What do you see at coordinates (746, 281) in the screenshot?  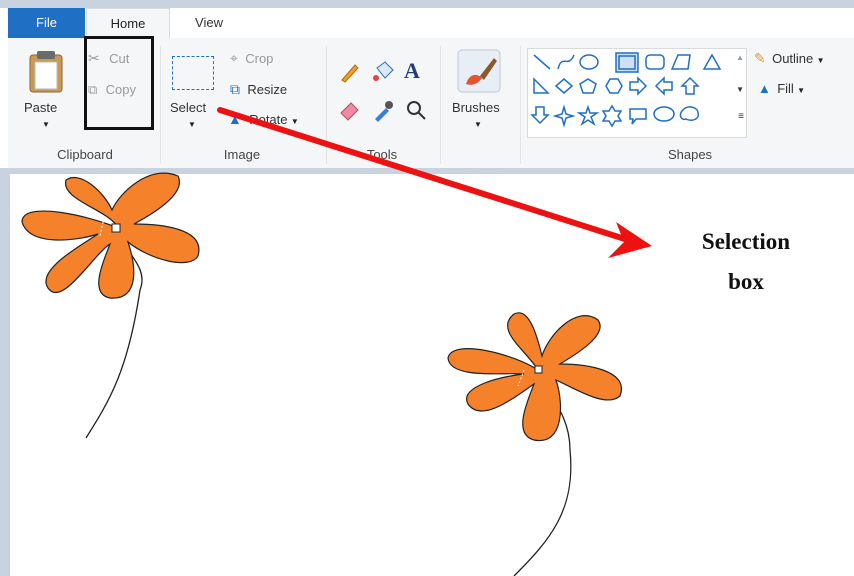 I see `annotation-line-2: box` at bounding box center [746, 281].